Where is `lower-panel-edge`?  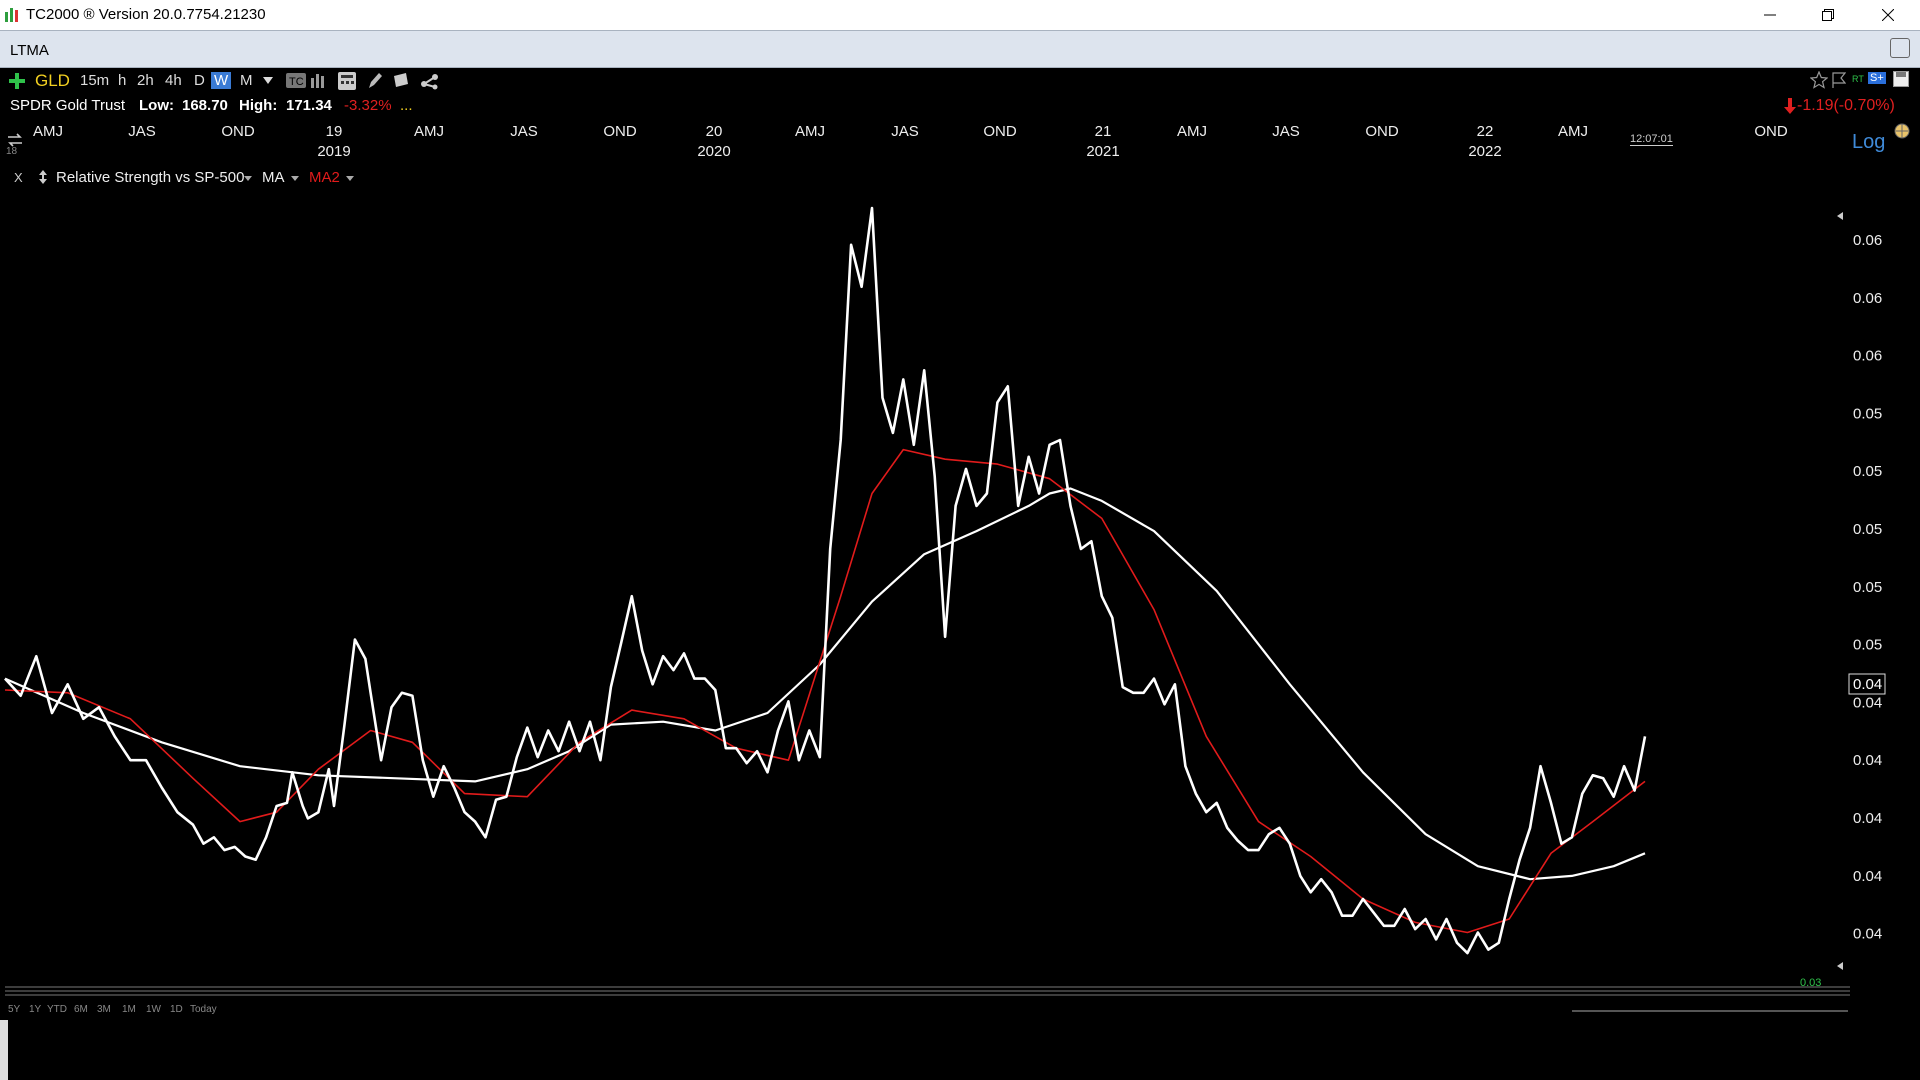
lower-panel-edge is located at coordinates (4, 1050).